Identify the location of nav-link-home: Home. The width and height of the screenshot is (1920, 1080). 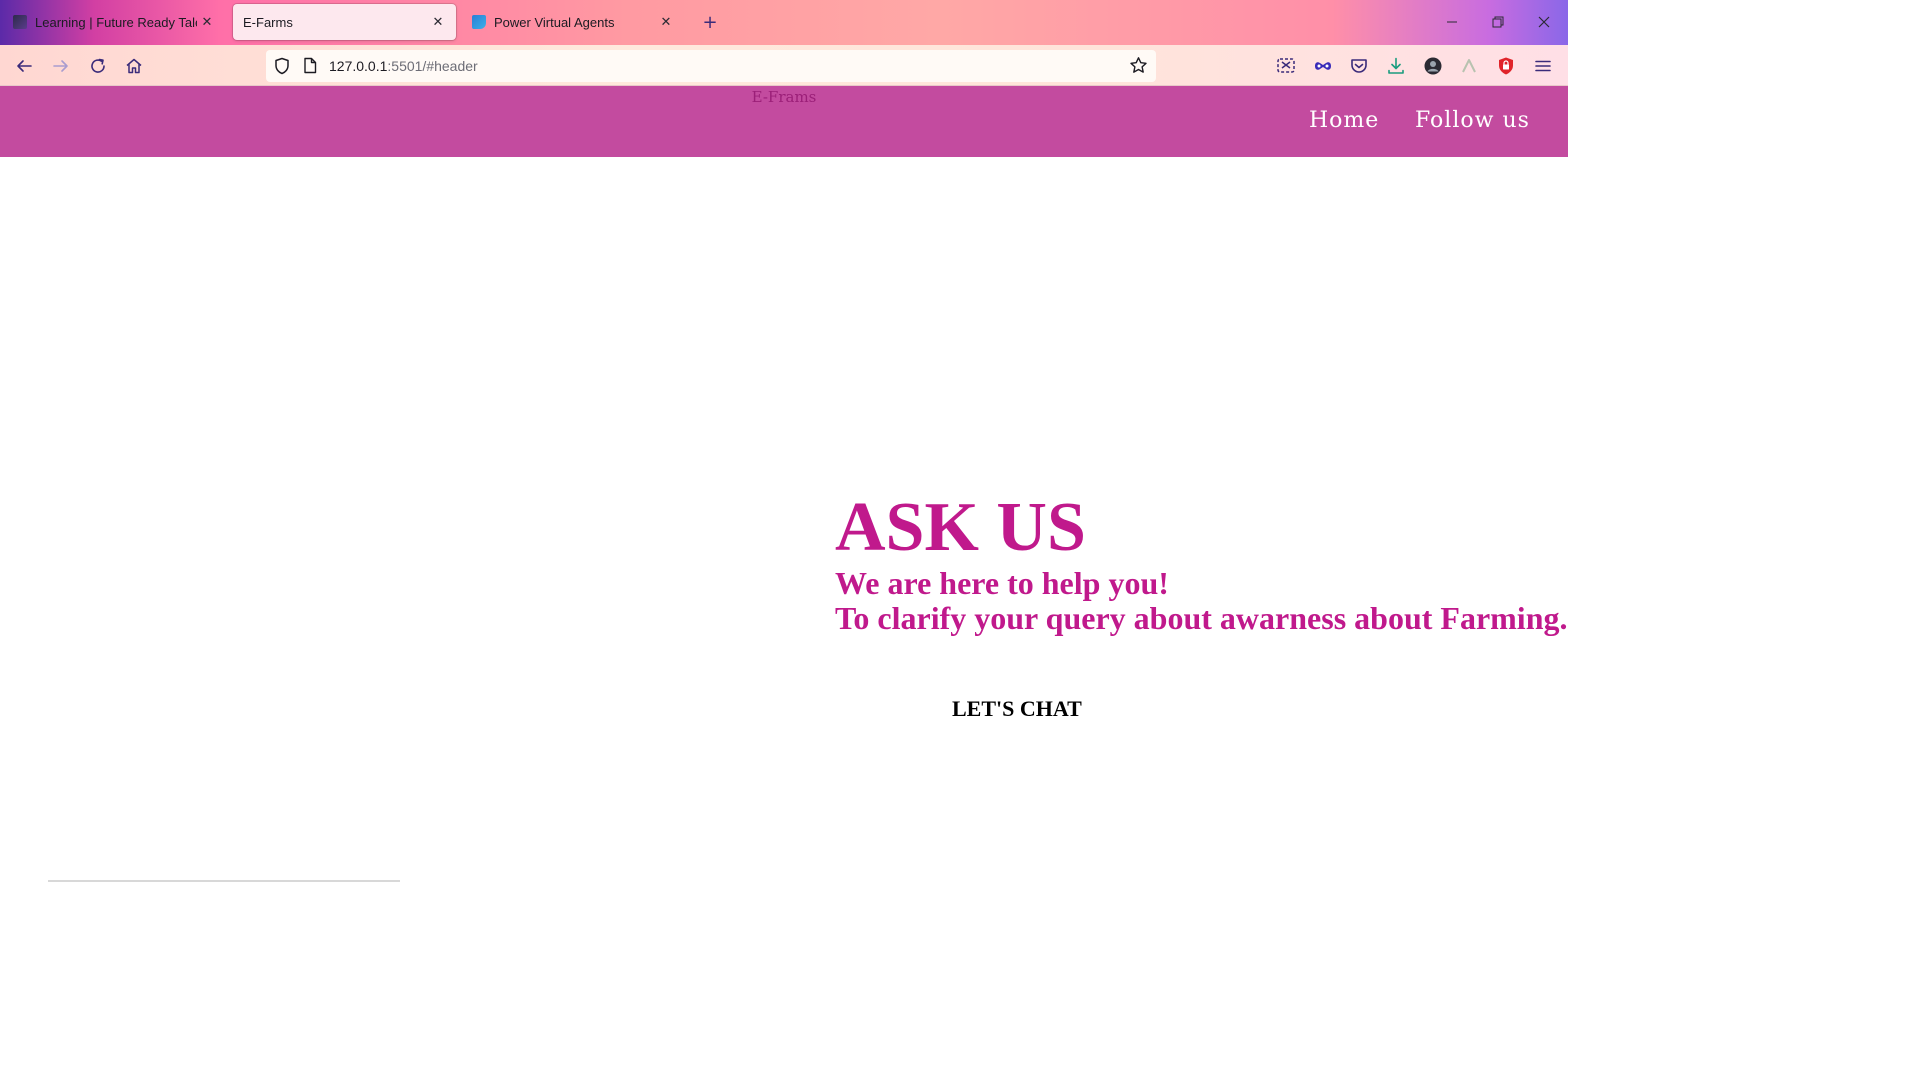
(1344, 120).